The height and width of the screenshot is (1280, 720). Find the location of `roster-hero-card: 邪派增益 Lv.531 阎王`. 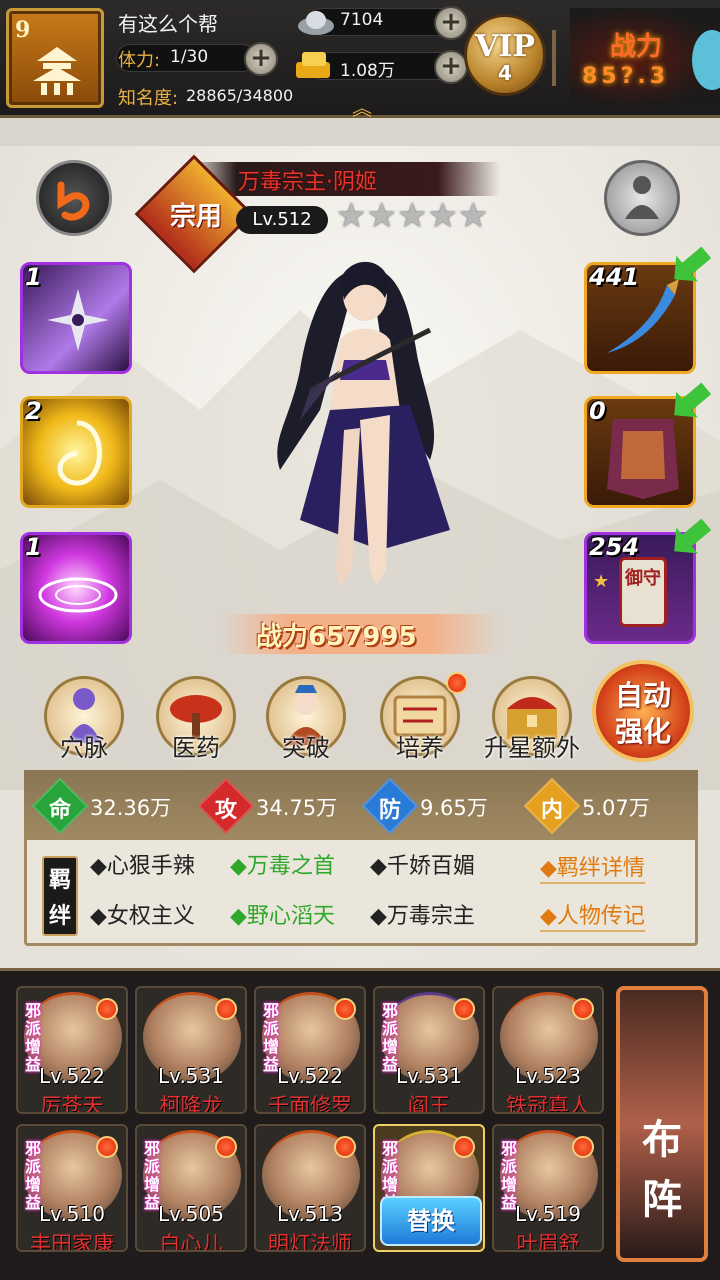

roster-hero-card: 邪派增益 Lv.531 阎王 is located at coordinates (429, 1050).